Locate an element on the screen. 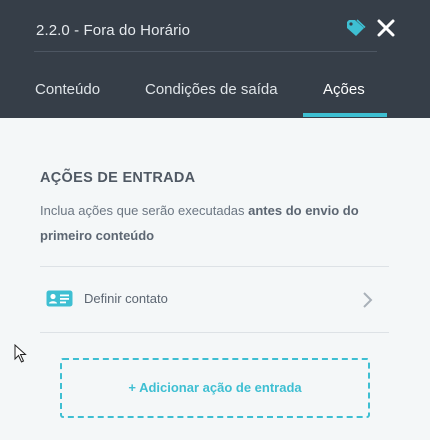 Image resolution: width=430 pixels, height=440 pixels. tab-bar: Conteúdo Condições de saída Ações is located at coordinates (215, 98).